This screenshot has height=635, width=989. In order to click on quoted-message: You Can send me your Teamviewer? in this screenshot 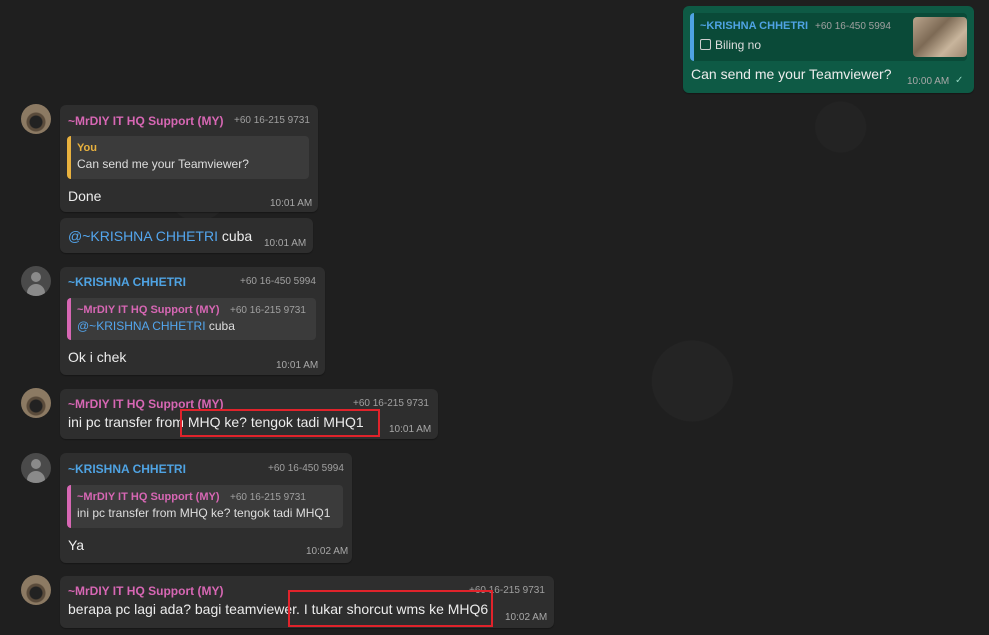, I will do `click(188, 157)`.